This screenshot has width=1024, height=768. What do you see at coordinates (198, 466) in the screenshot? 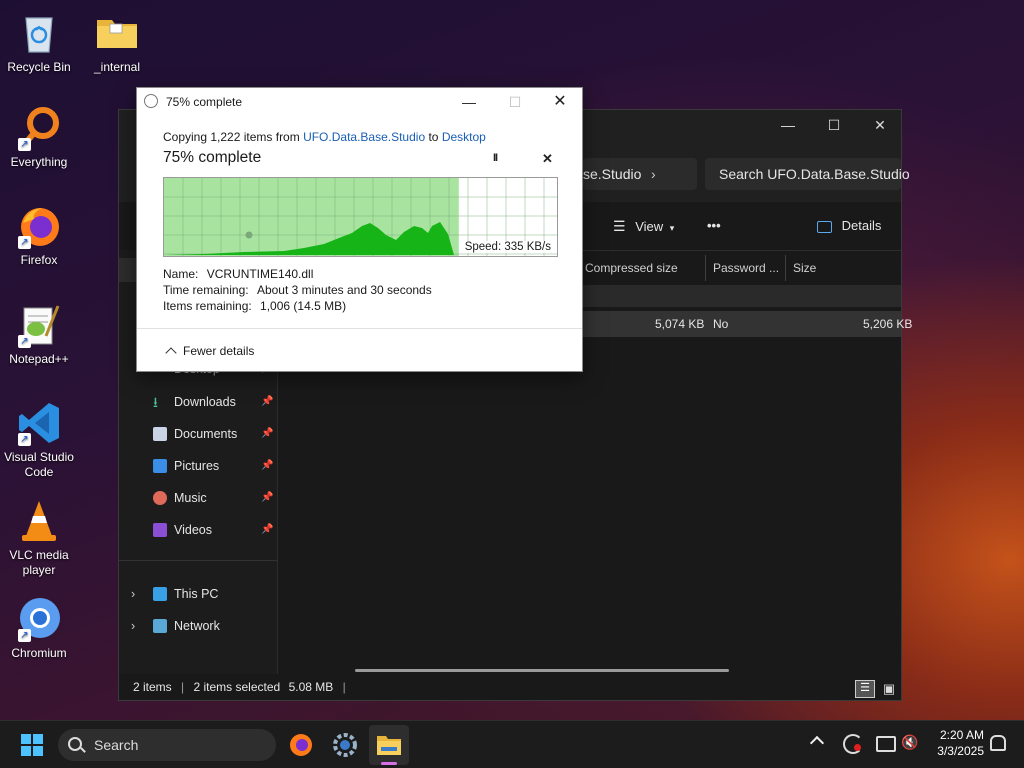
I see `nav-item-pictures: Pictures 📌` at bounding box center [198, 466].